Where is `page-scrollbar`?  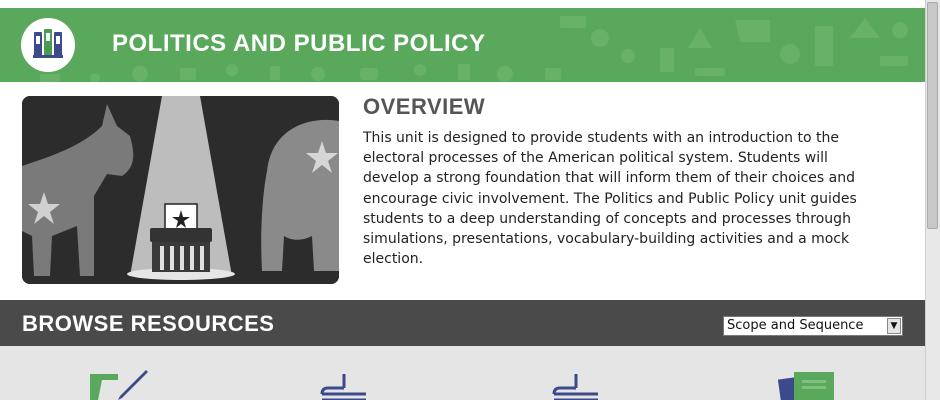 page-scrollbar is located at coordinates (932, 200).